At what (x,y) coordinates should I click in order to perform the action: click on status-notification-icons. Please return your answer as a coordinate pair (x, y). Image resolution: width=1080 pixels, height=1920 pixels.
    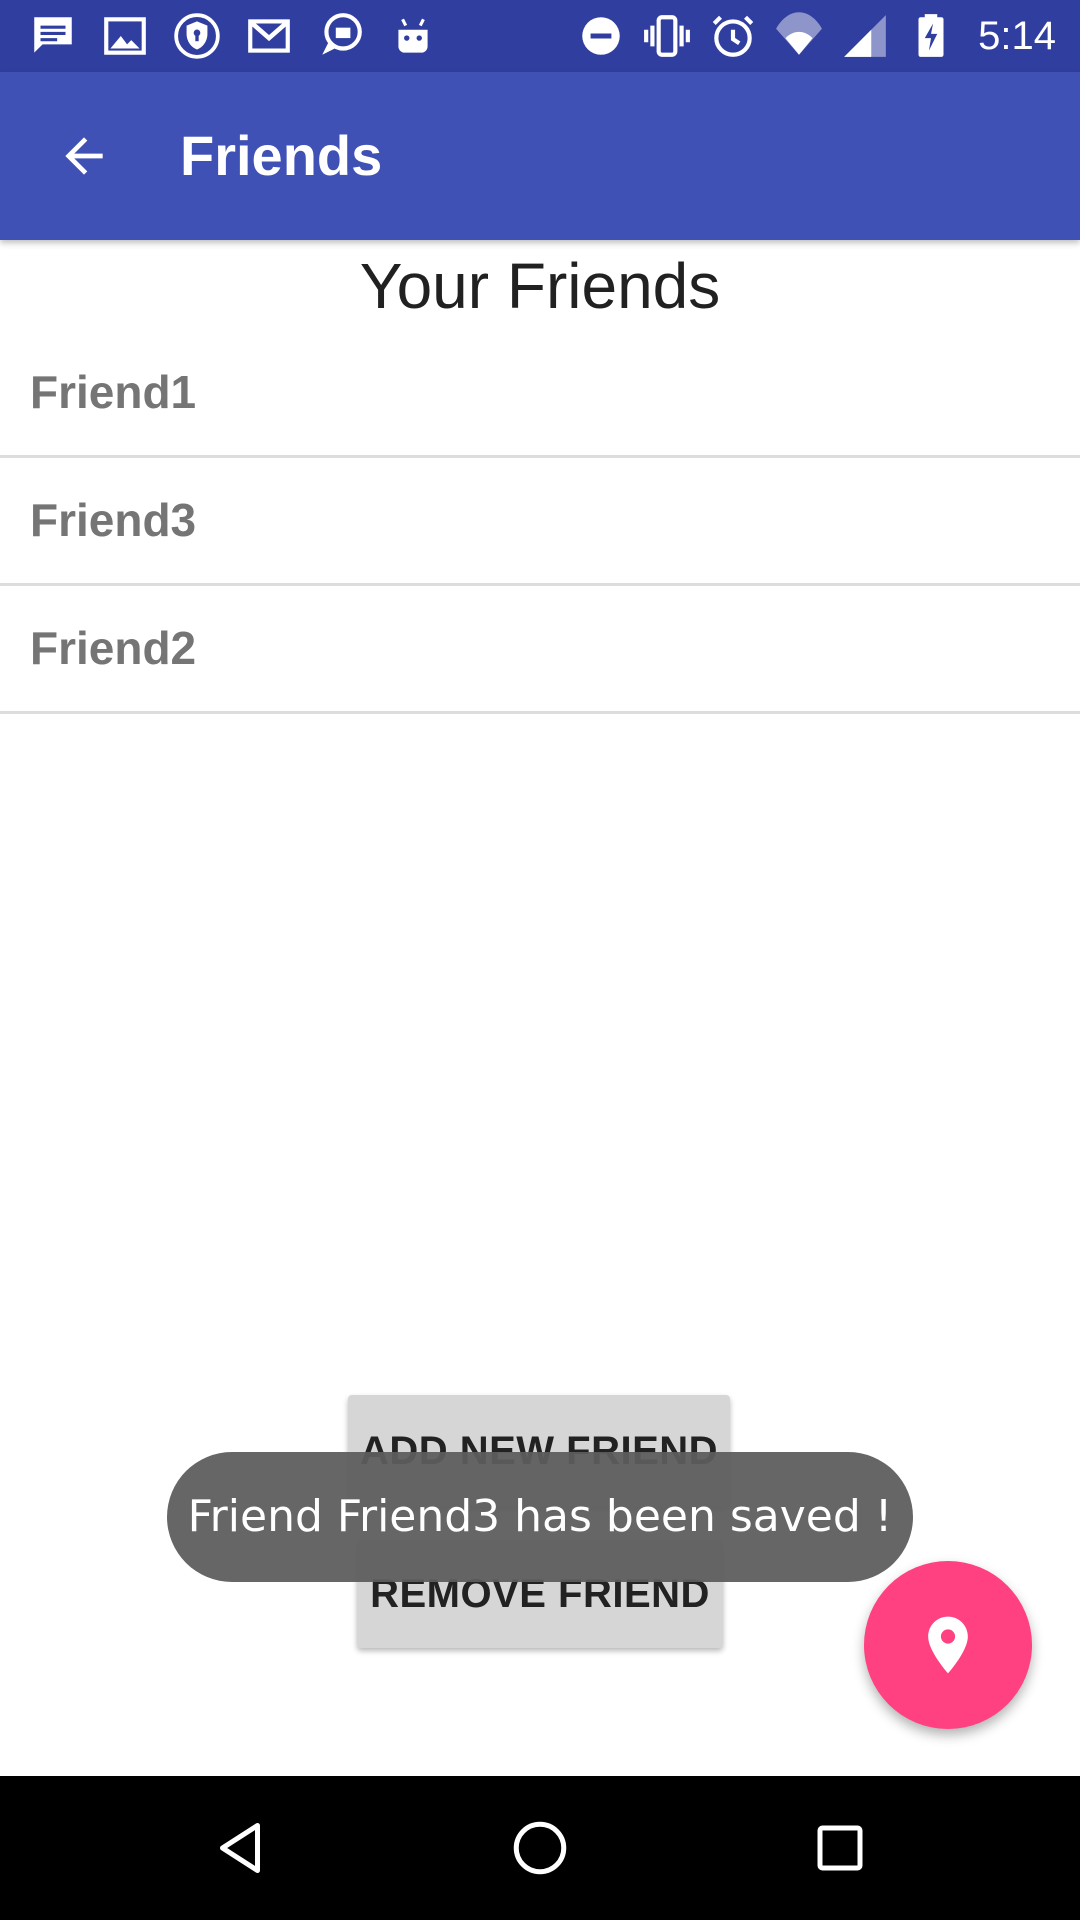
    Looking at the image, I should click on (233, 36).